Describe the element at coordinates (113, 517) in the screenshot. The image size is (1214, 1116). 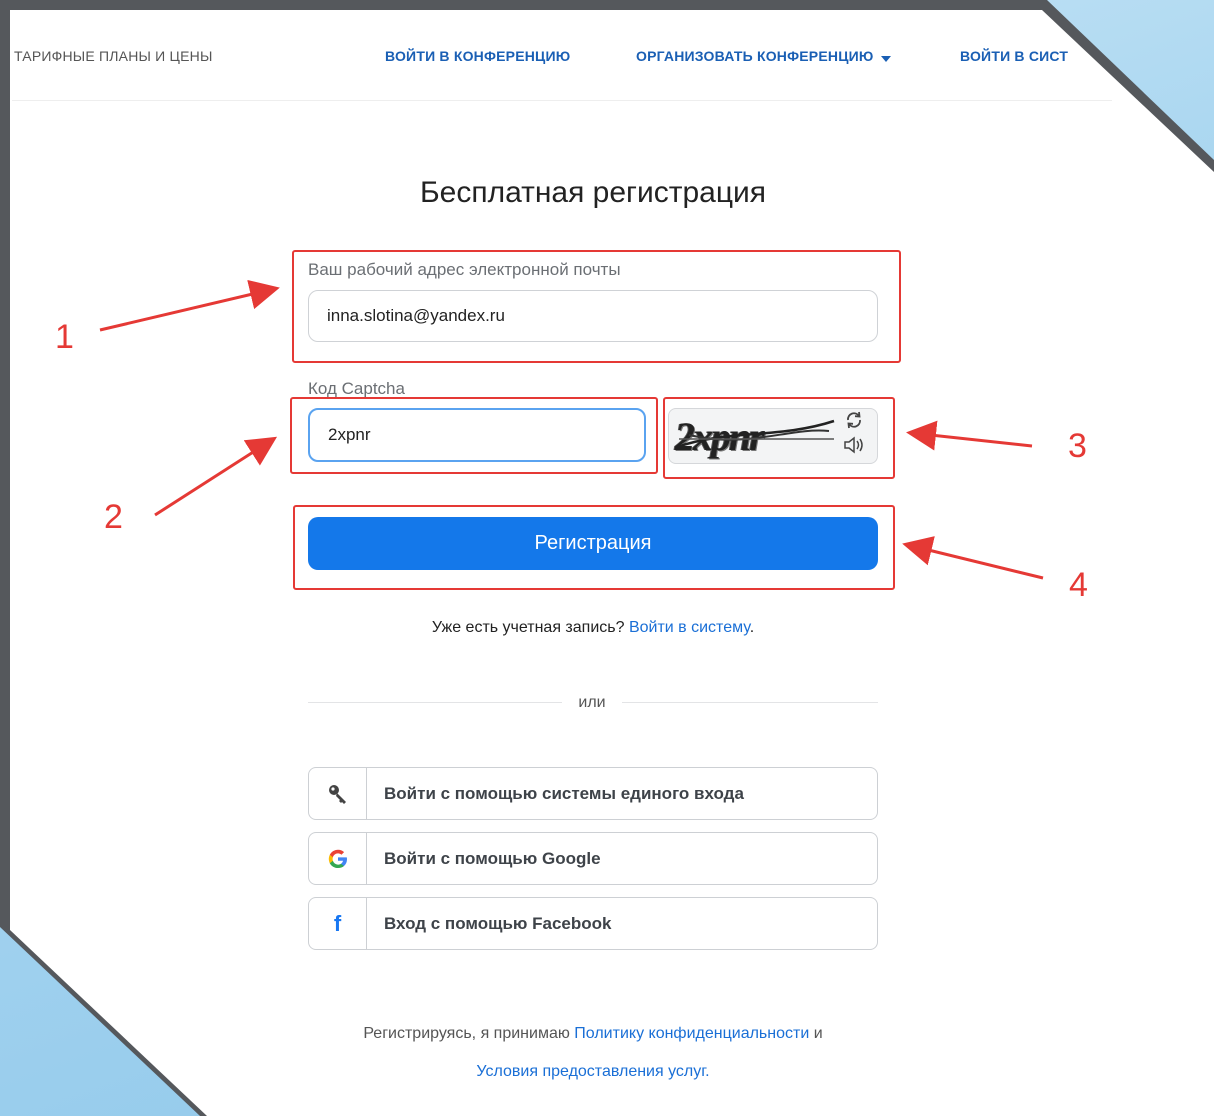
I see `annotation-number-2: 2` at that location.